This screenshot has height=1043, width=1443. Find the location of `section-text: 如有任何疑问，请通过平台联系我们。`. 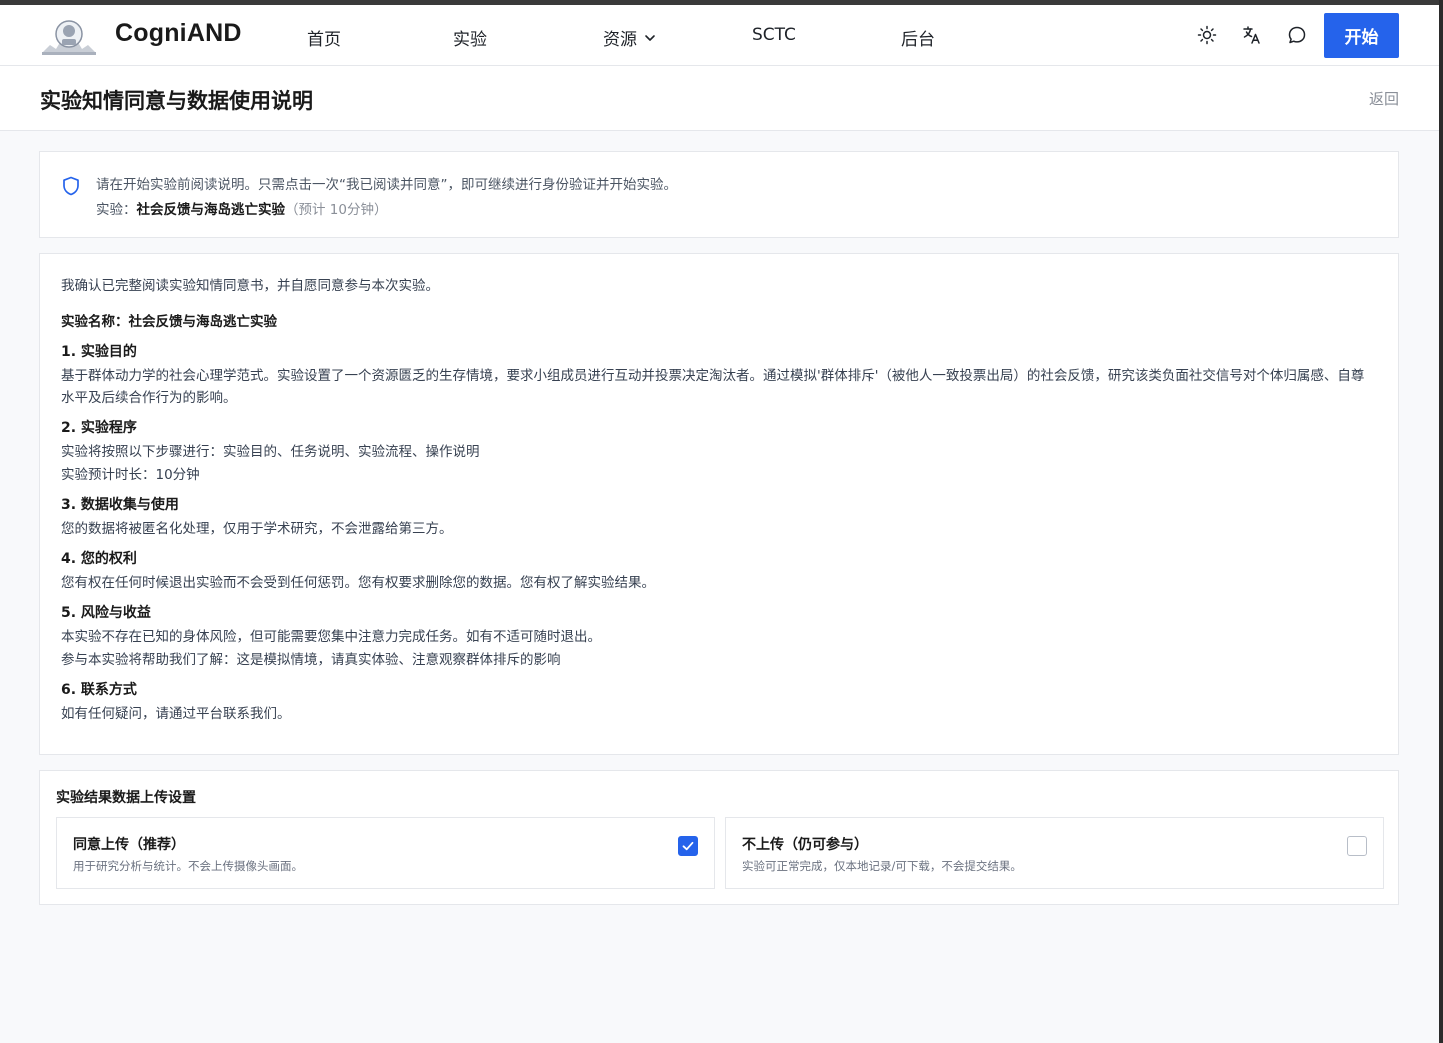

section-text: 如有任何疑问，请通过平台联系我们。 is located at coordinates (176, 714).